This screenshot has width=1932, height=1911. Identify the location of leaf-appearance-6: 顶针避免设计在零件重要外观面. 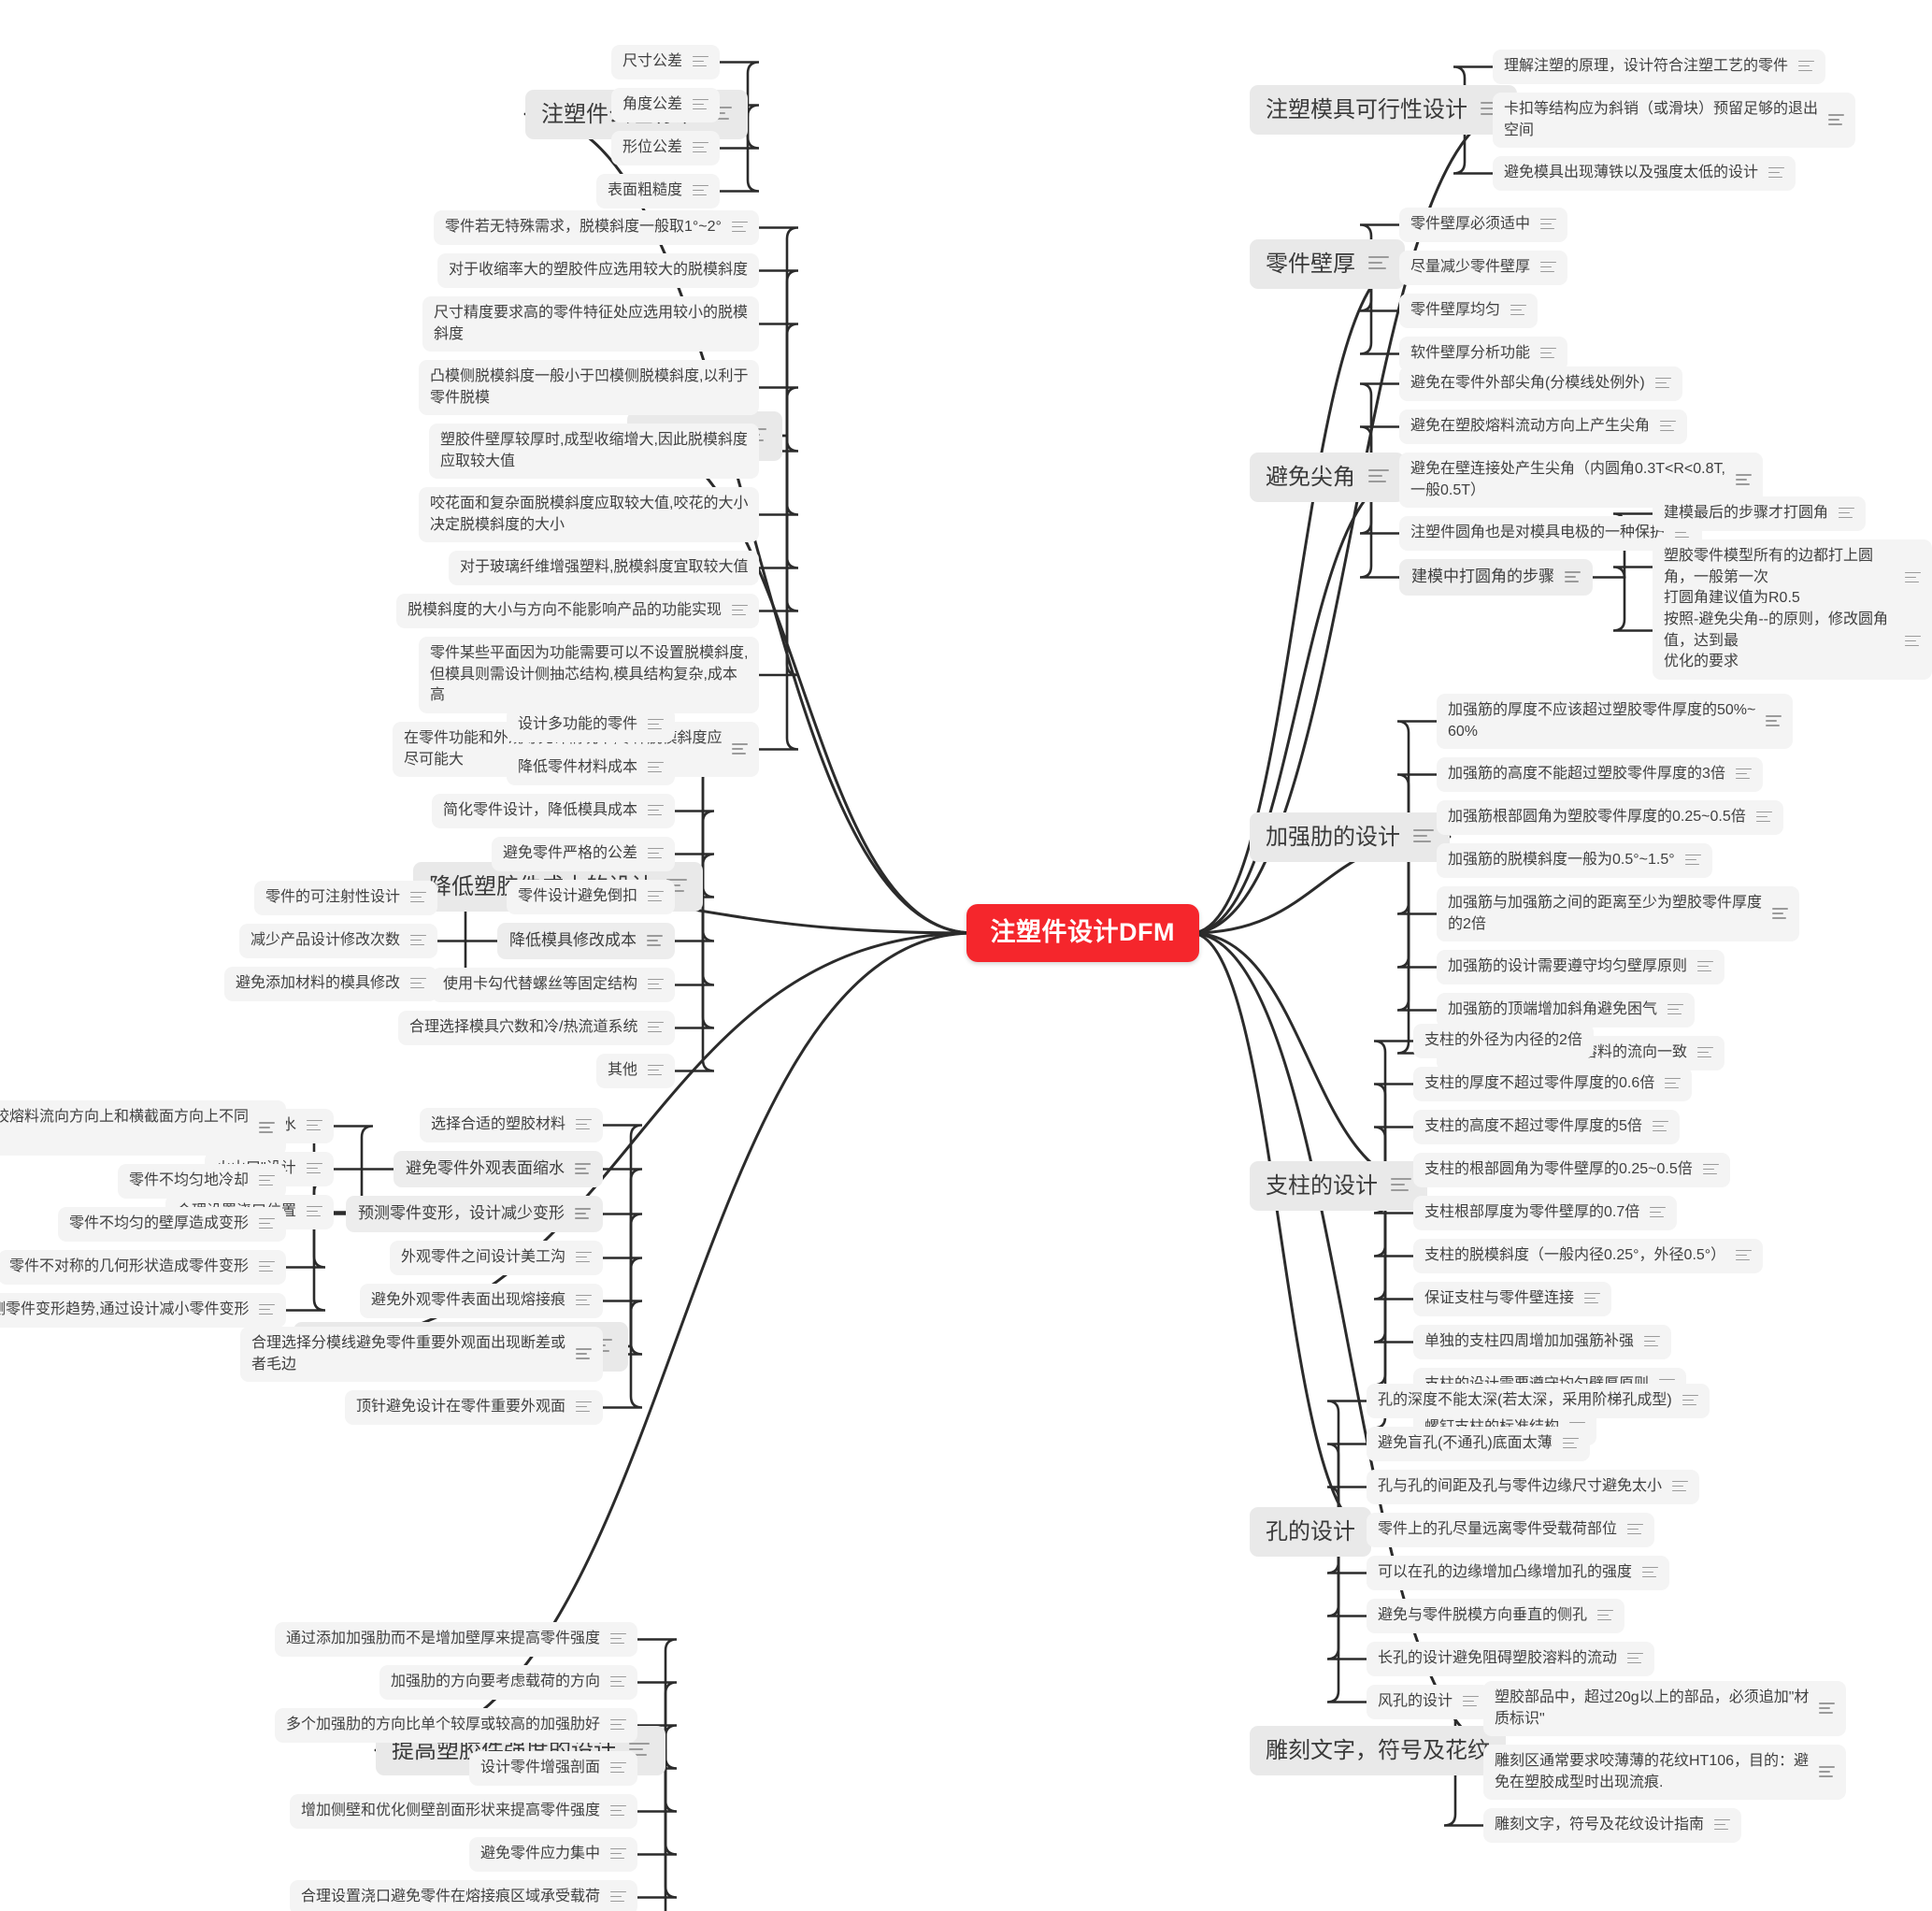
(474, 1407).